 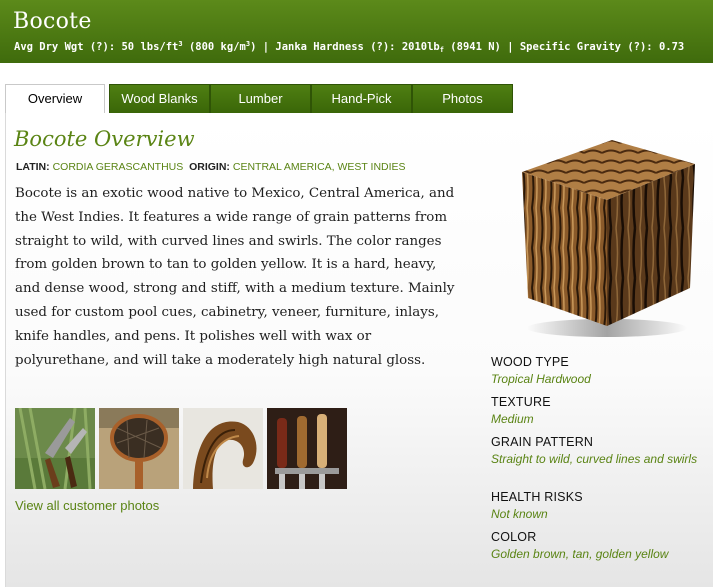 I want to click on janka-hardness-metric: (8941 N), so click(x=475, y=47).